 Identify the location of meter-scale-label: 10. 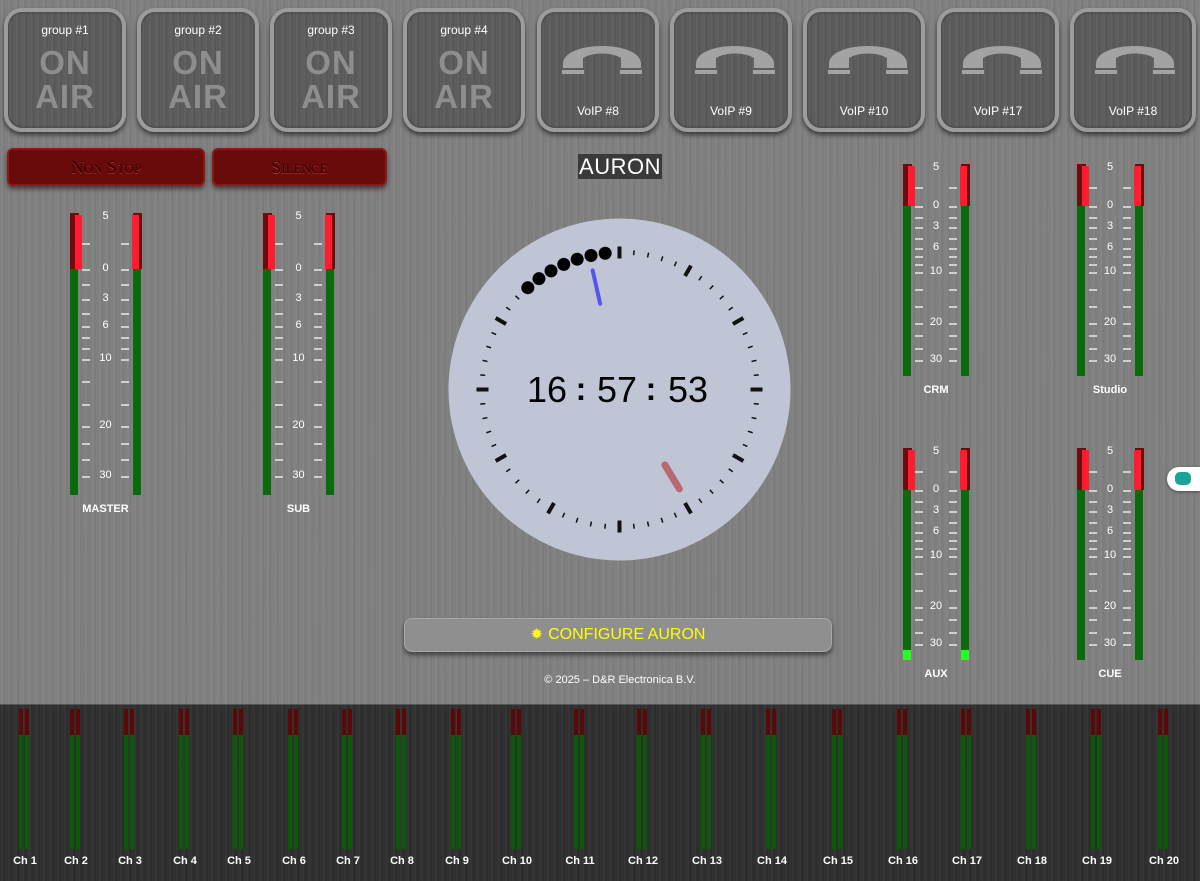
(105, 358).